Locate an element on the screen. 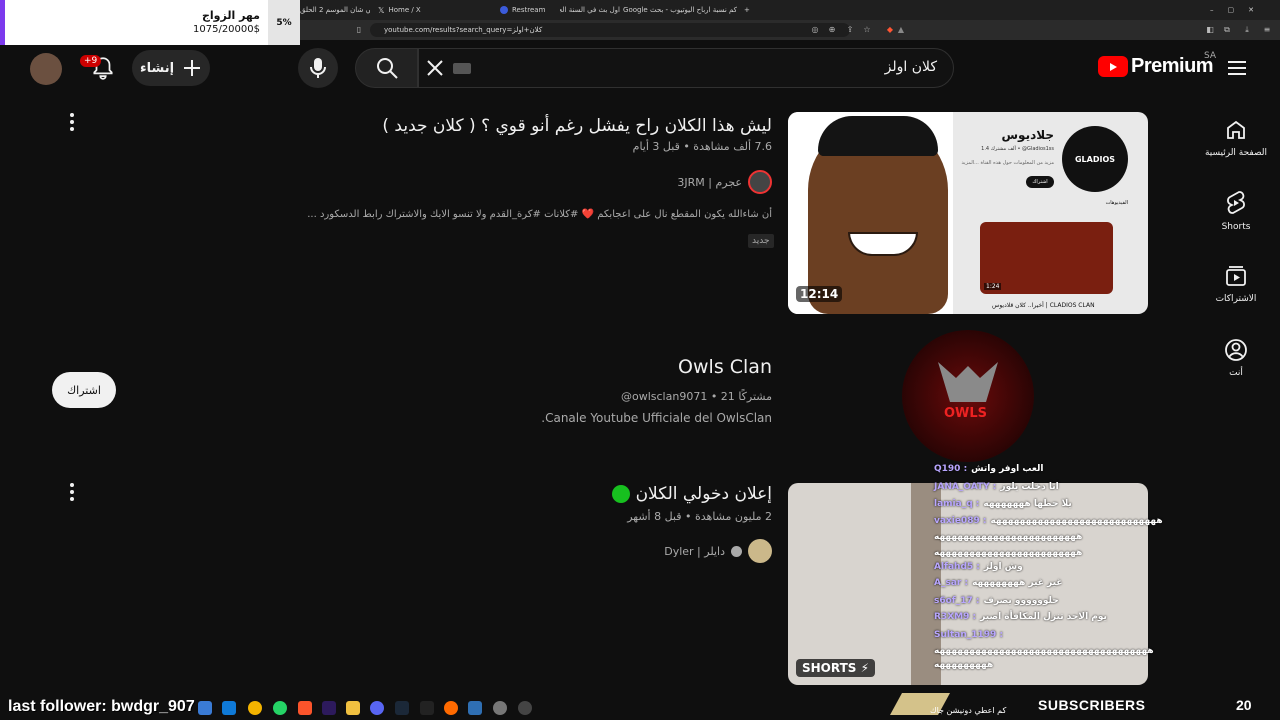 The height and width of the screenshot is (720, 1280). chat-message: JANA_OATY : انا دخلت يلوز is located at coordinates (996, 487).